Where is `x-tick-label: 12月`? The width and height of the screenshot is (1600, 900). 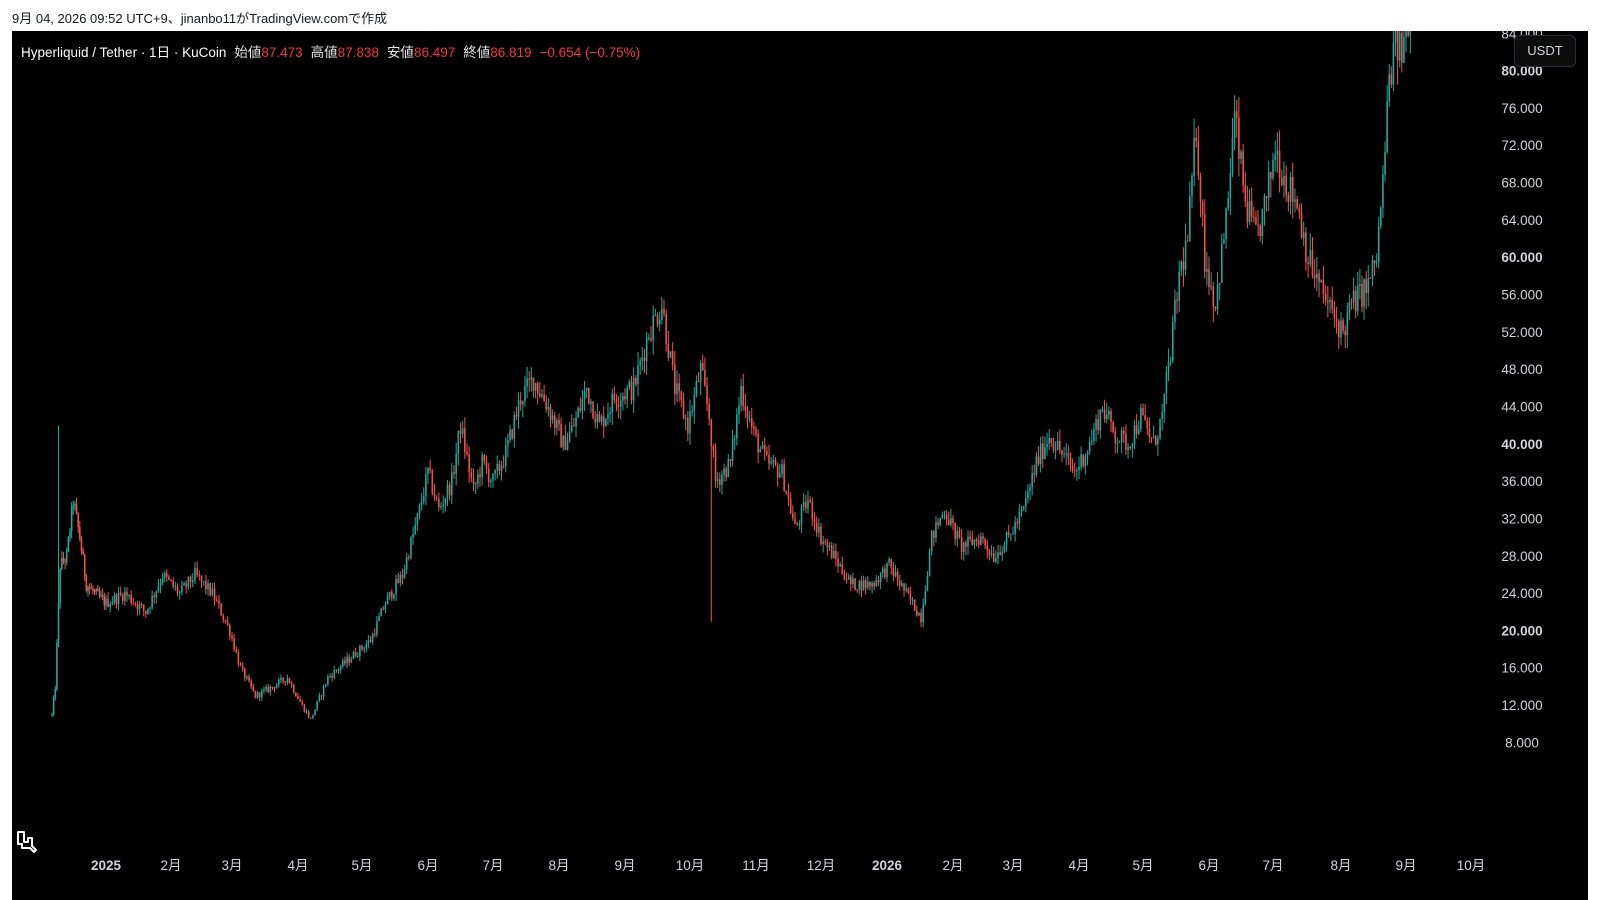
x-tick-label: 12月 is located at coordinates (821, 865).